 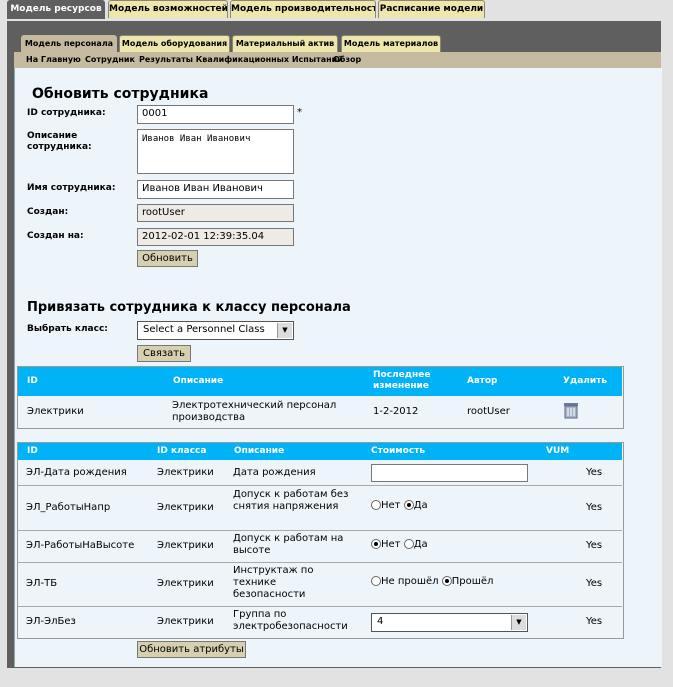 I want to click on class-label: Выбрать класс:, so click(x=67, y=329).